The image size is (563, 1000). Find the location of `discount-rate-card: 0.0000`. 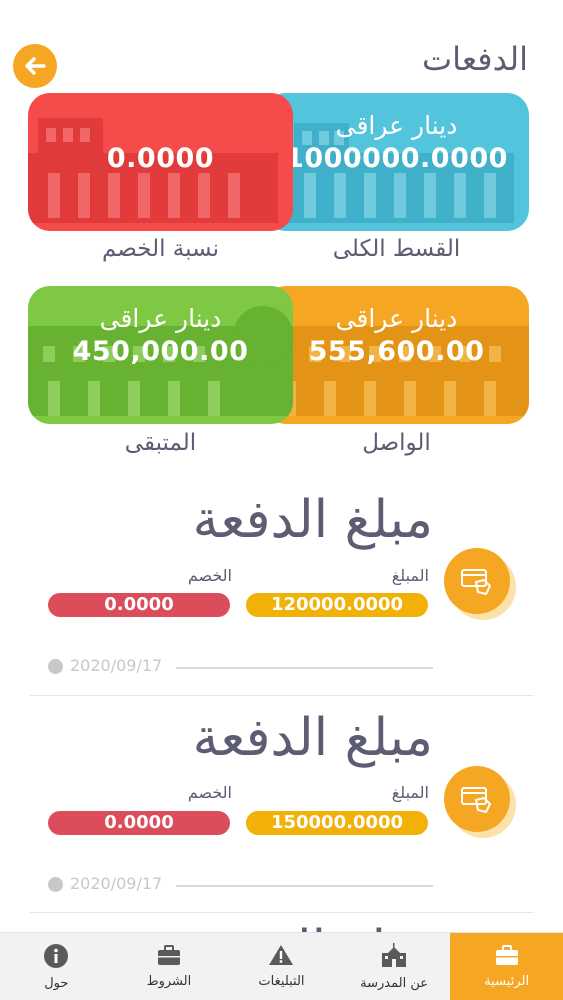

discount-rate-card: 0.0000 is located at coordinates (160, 162).